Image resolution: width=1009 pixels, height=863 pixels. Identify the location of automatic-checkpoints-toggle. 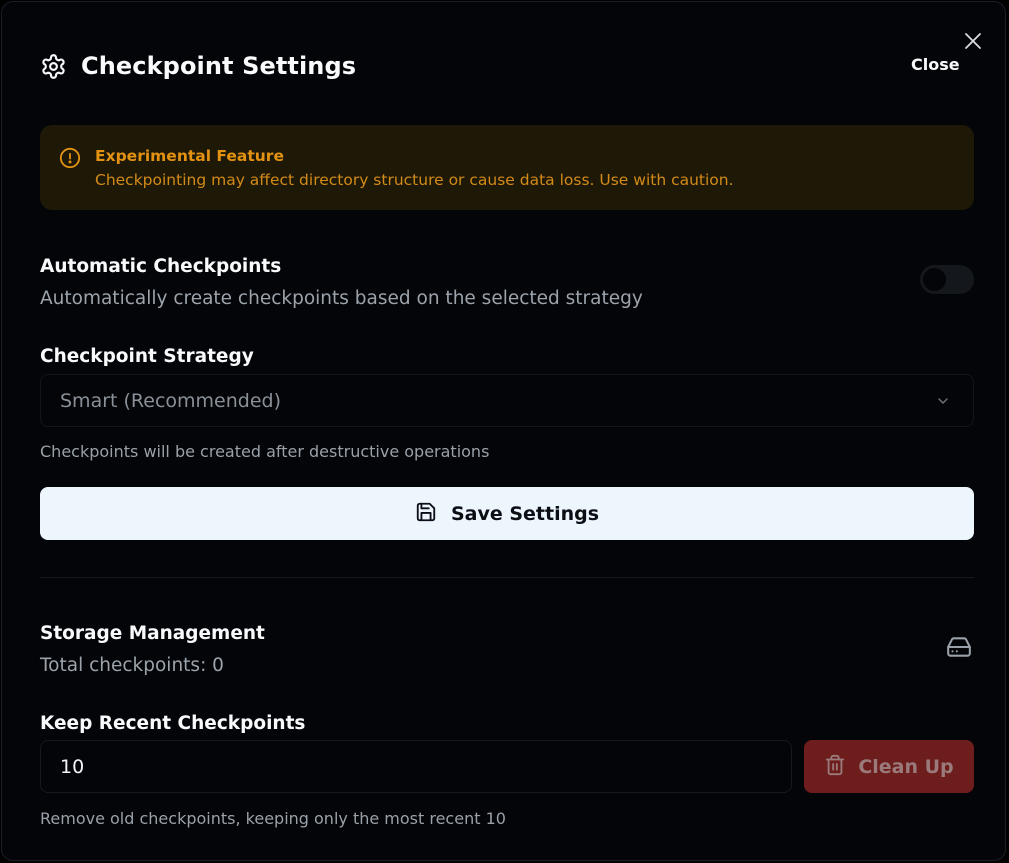
(947, 279).